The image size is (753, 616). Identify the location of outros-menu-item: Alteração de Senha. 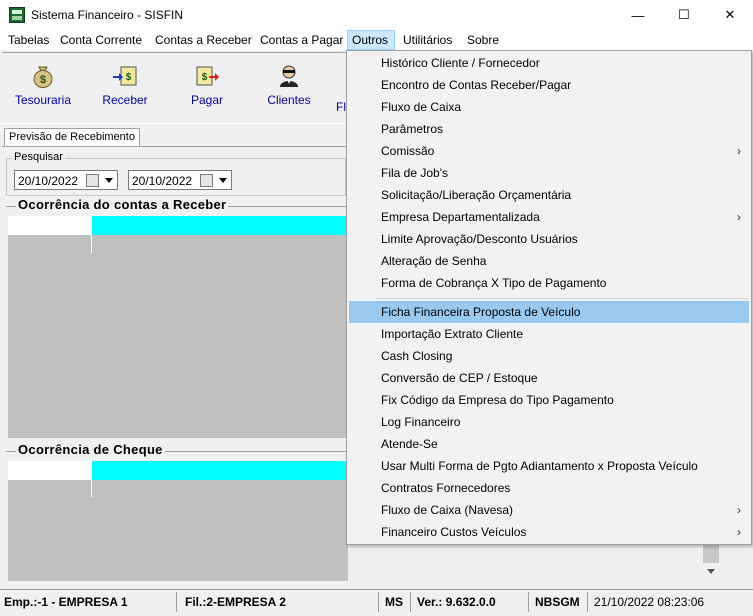
(549, 261).